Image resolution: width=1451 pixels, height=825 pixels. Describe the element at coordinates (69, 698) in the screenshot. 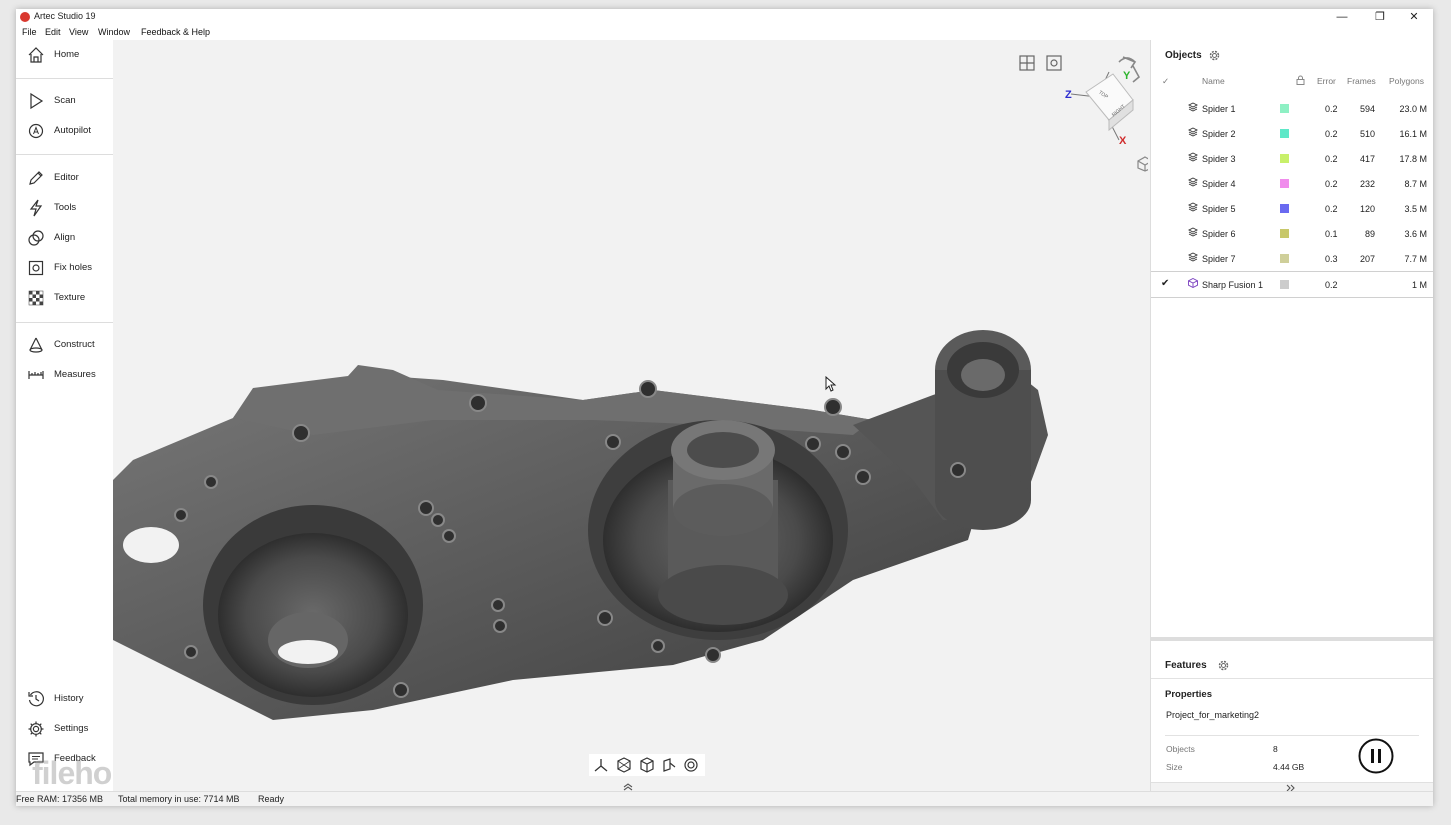

I see `nav-history-label: History` at that location.